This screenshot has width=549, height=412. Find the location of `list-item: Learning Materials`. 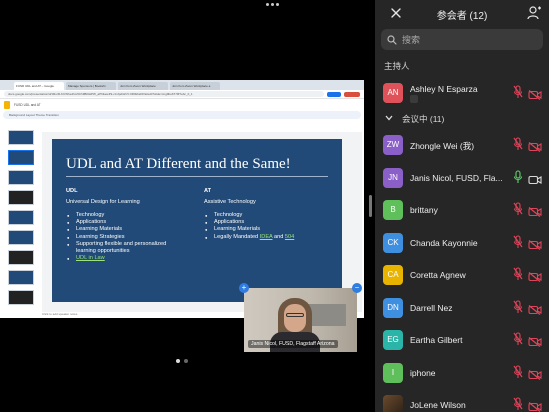

list-item: Learning Materials is located at coordinates (116, 229).